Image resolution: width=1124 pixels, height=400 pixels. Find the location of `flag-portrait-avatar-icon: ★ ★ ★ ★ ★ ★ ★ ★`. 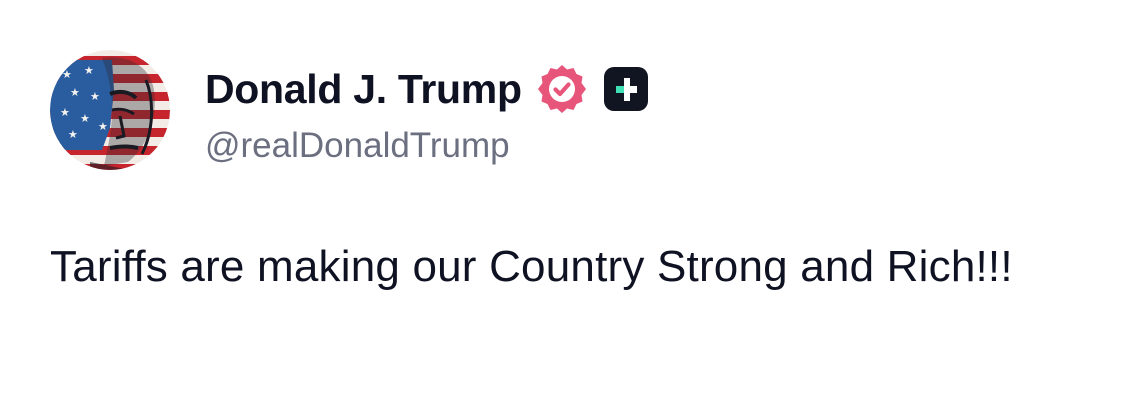

flag-portrait-avatar-icon: ★ ★ ★ ★ ★ ★ ★ ★ is located at coordinates (110, 110).